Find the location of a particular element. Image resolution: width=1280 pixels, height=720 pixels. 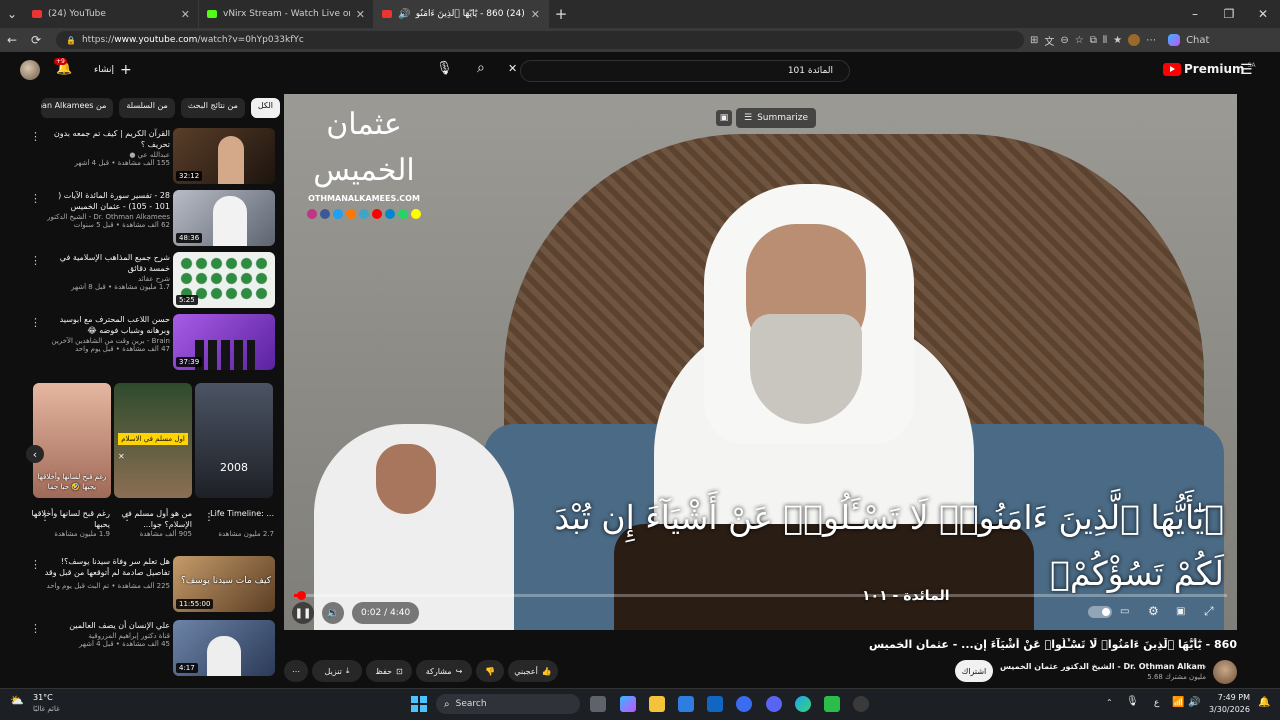

miniplayer-icon: ▣ is located at coordinates (1180, 611).